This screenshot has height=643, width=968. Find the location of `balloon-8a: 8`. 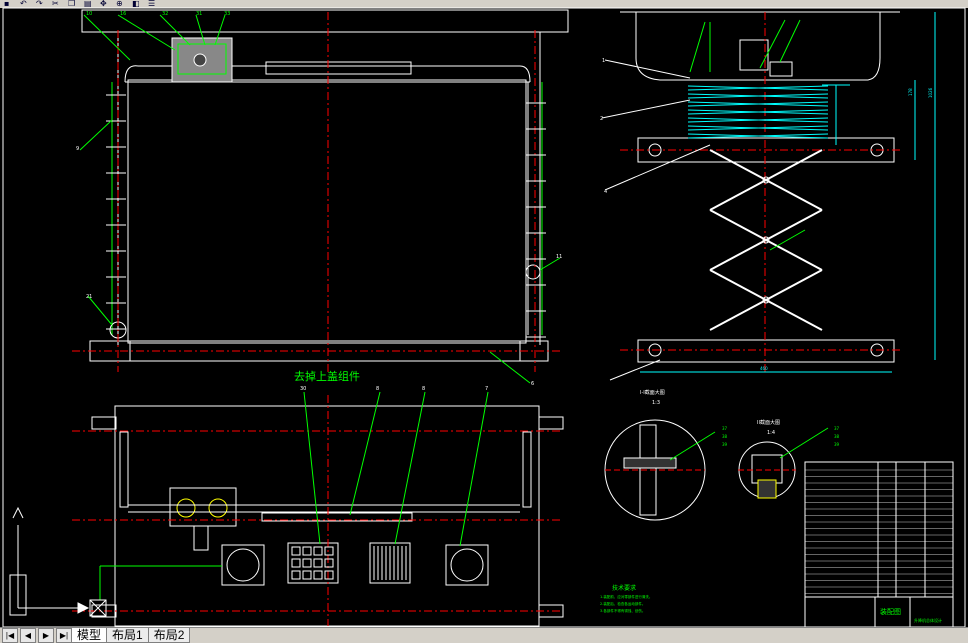

balloon-8a: 8 is located at coordinates (377, 389).